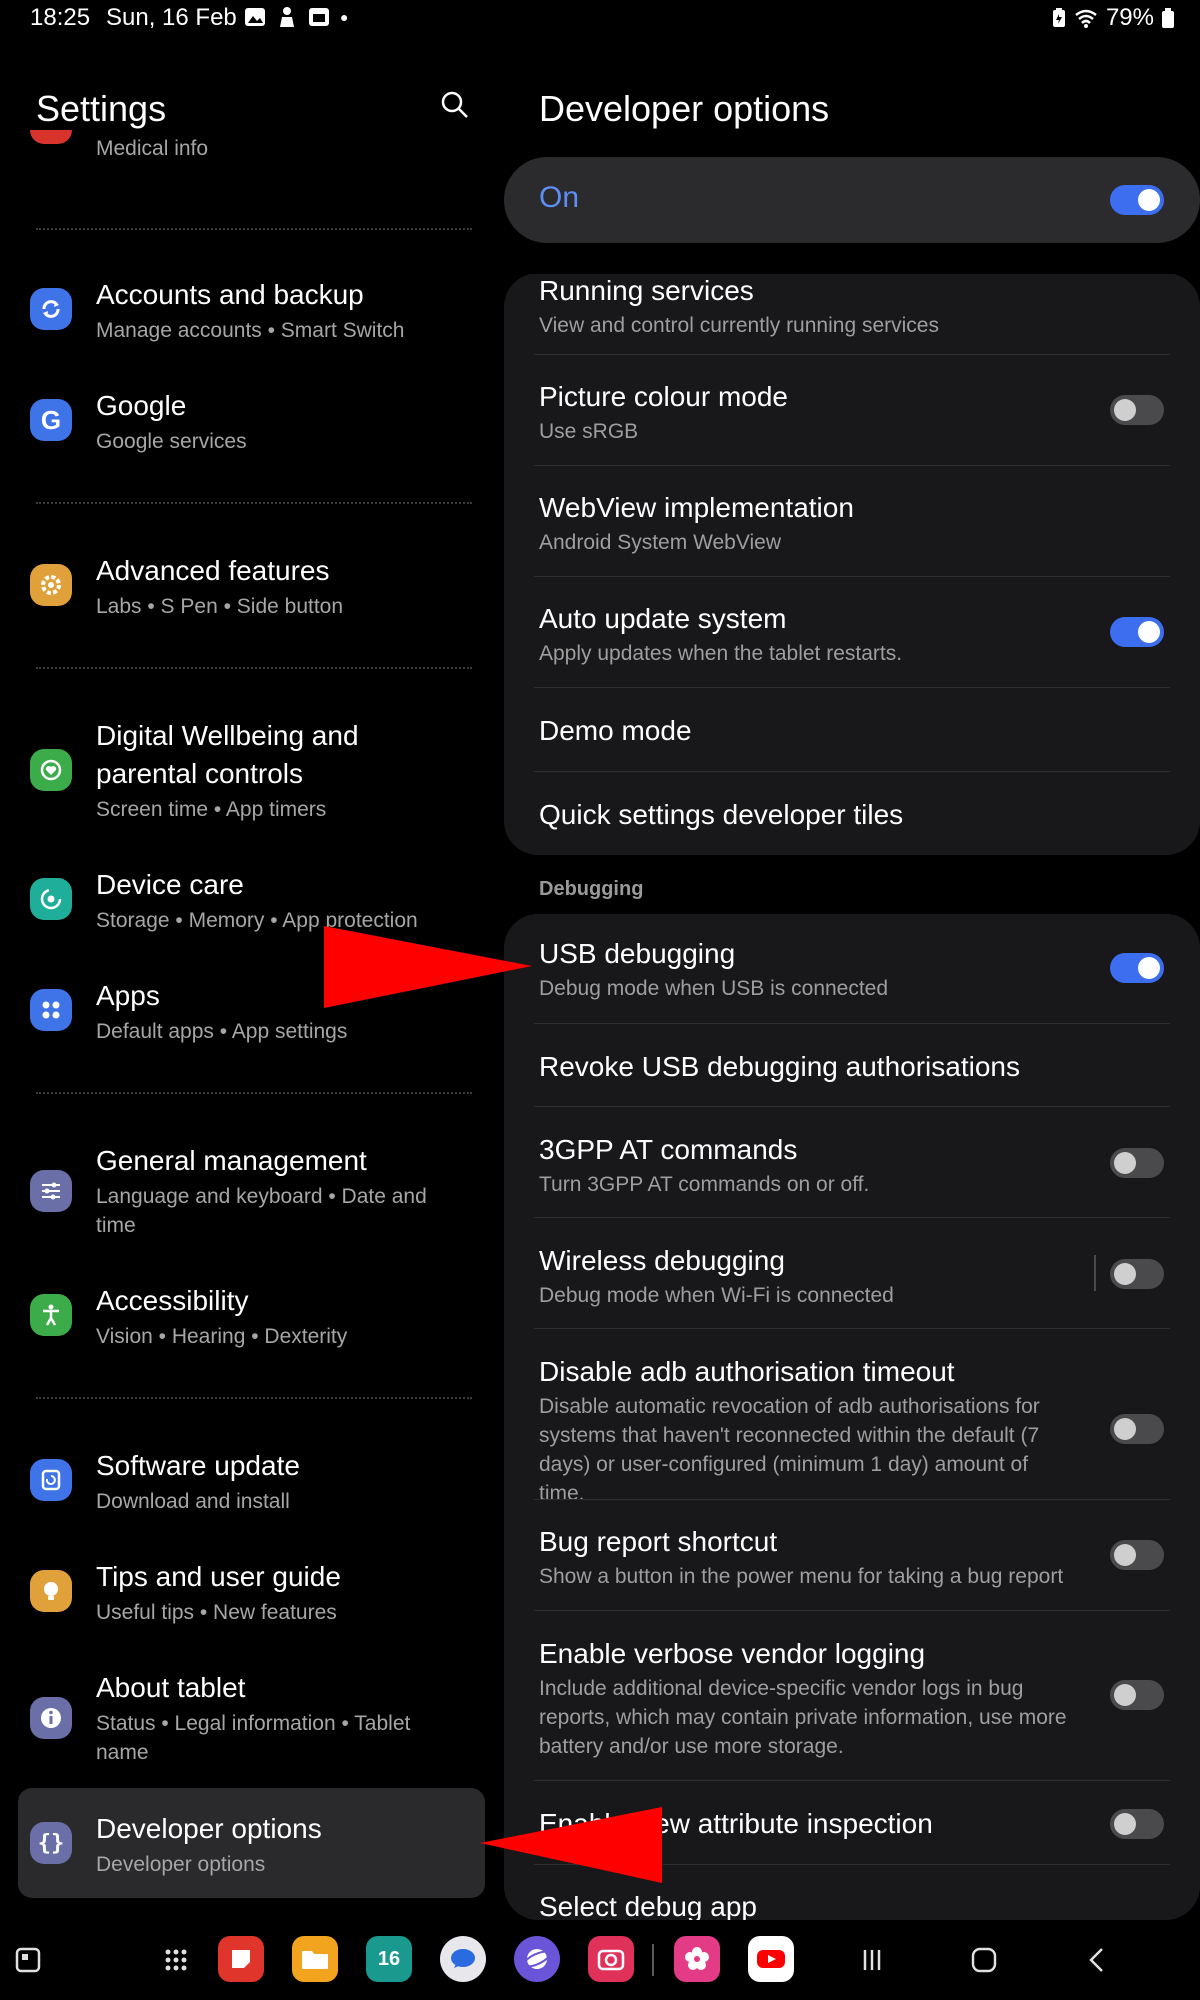  What do you see at coordinates (51, 1010) in the screenshot?
I see `apps-grid-icon` at bounding box center [51, 1010].